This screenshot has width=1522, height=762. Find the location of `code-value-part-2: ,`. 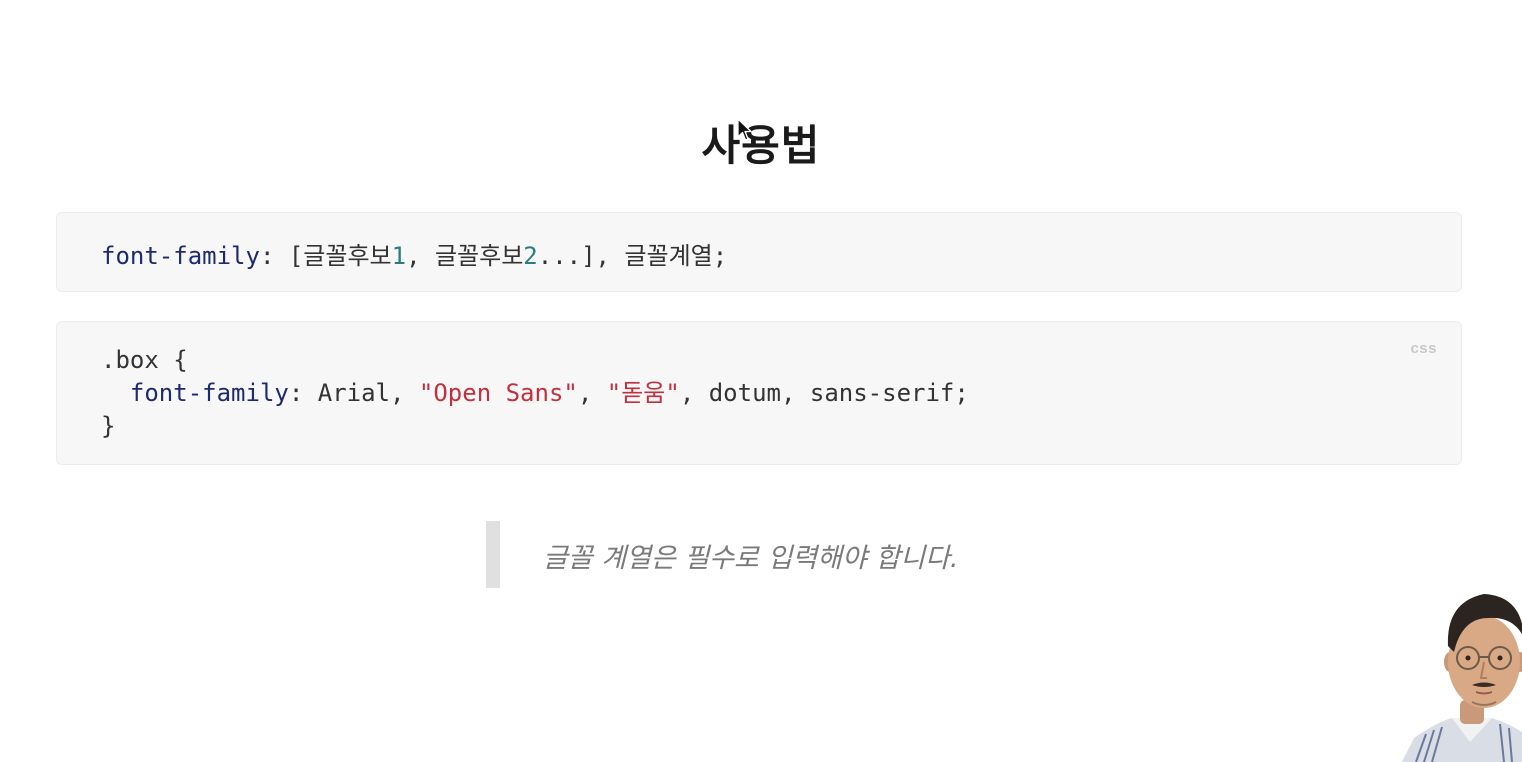

code-value-part-2: , is located at coordinates (592, 393).